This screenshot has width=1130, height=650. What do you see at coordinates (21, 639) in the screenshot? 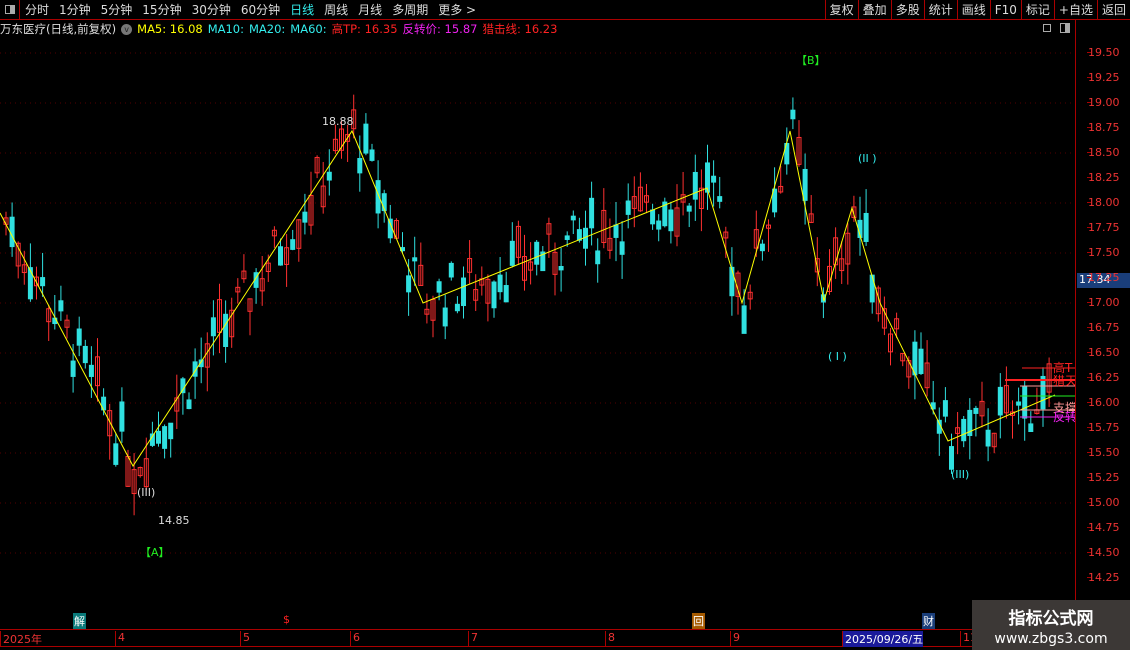
I see `time-label: 2025年` at bounding box center [21, 639].